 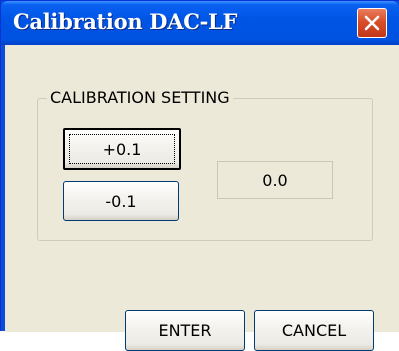 I want to click on increment-button: +0.1, so click(x=122, y=149).